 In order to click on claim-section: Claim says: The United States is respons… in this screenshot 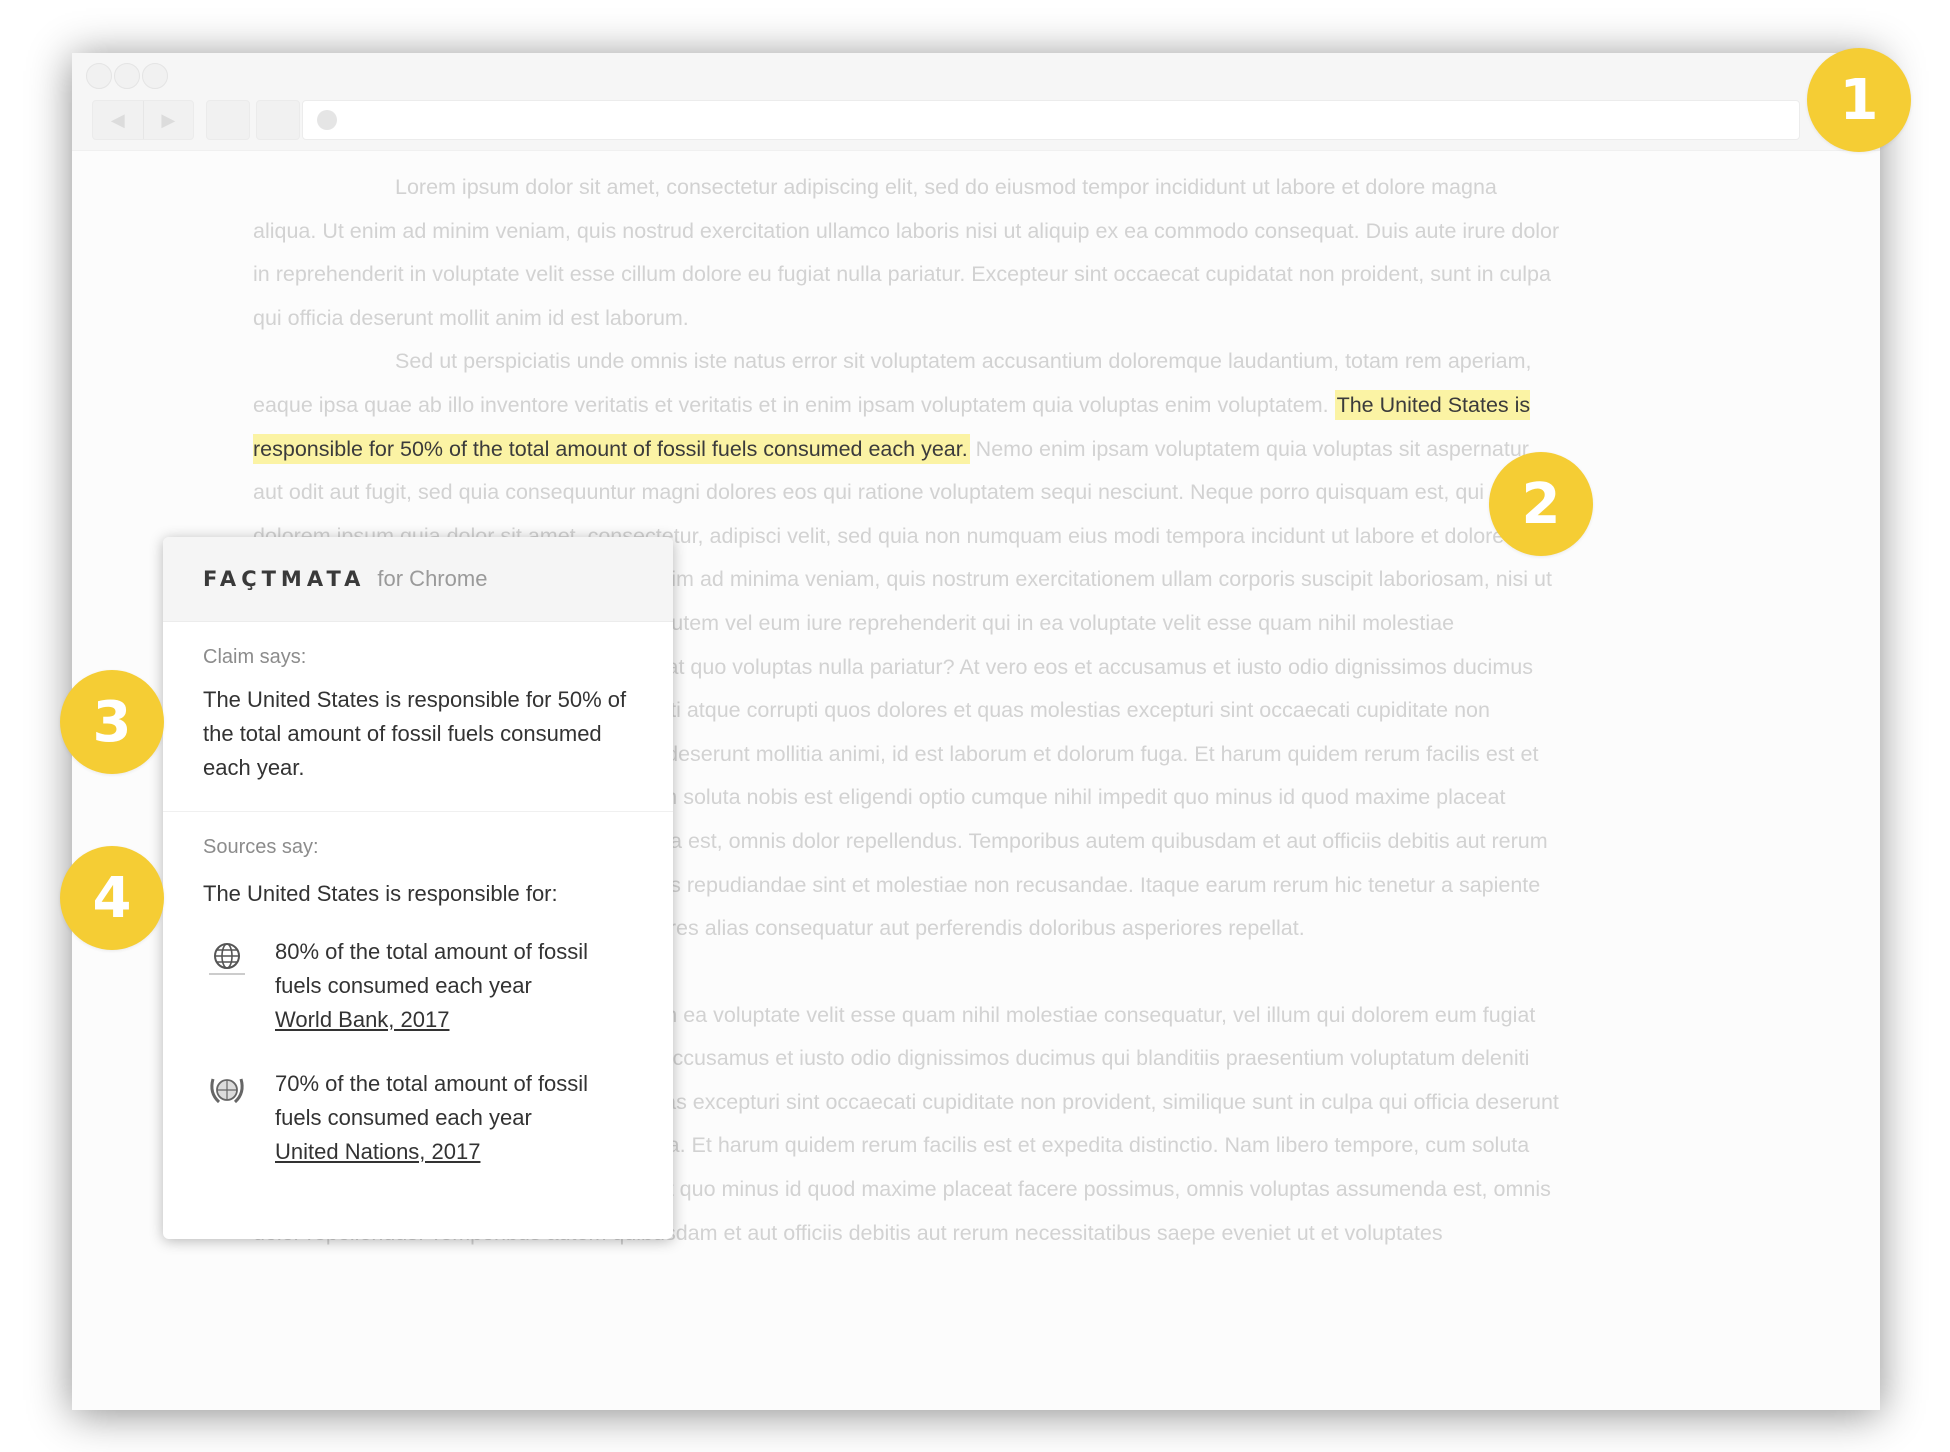, I will do `click(418, 716)`.